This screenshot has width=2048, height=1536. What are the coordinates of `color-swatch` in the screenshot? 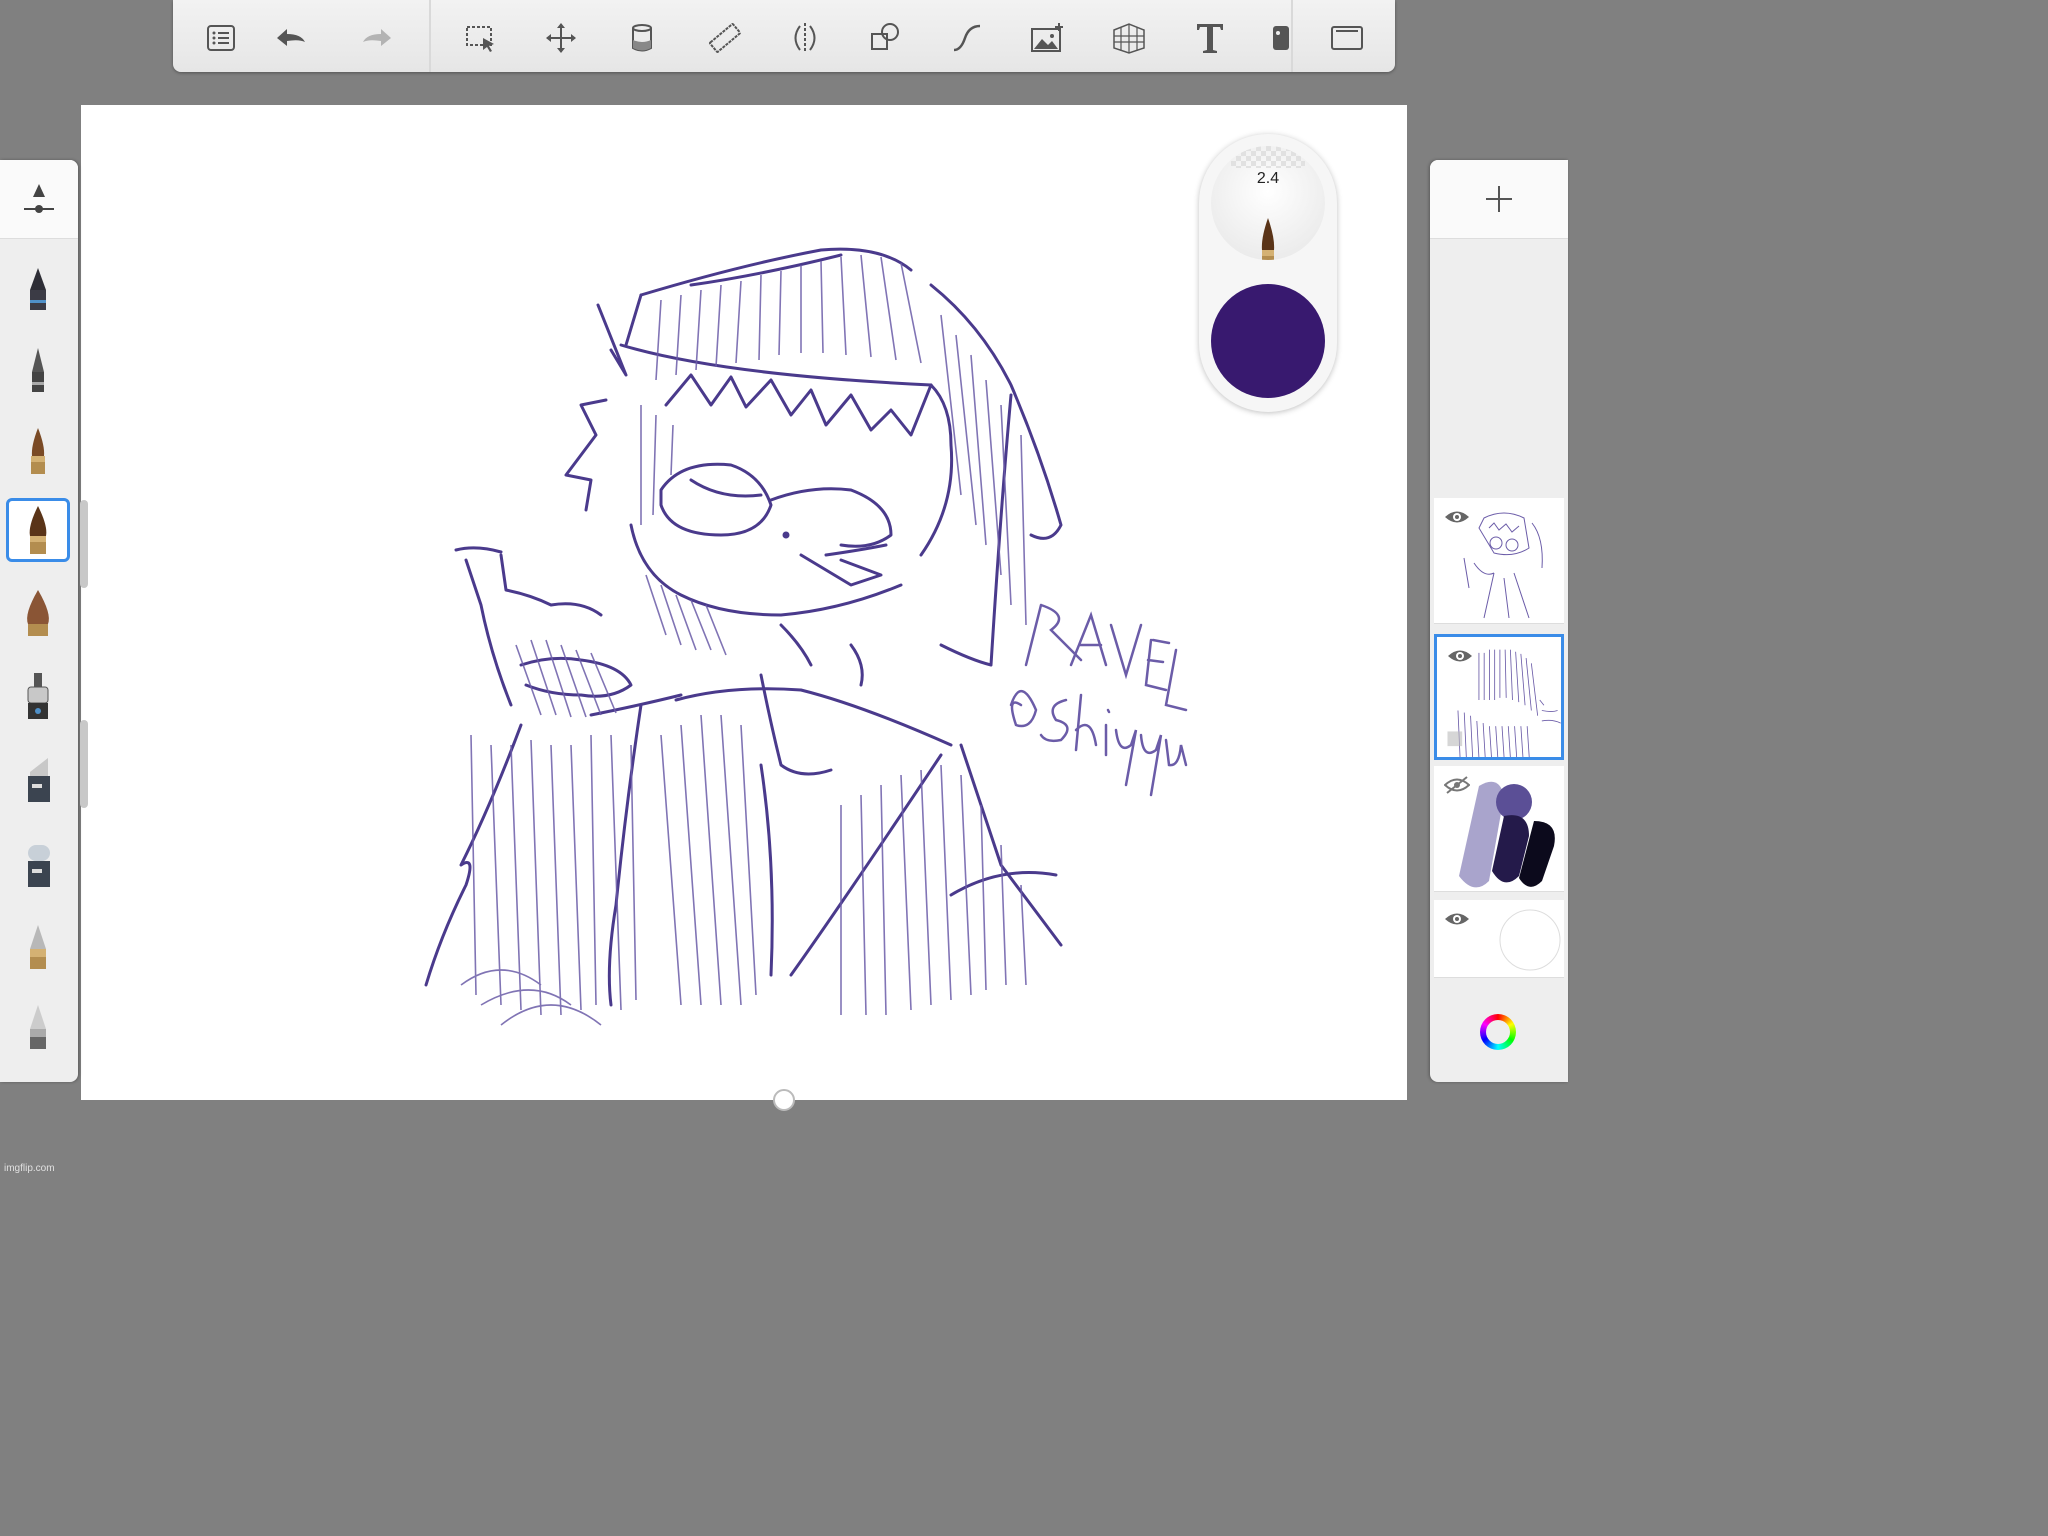 It's located at (1268, 341).